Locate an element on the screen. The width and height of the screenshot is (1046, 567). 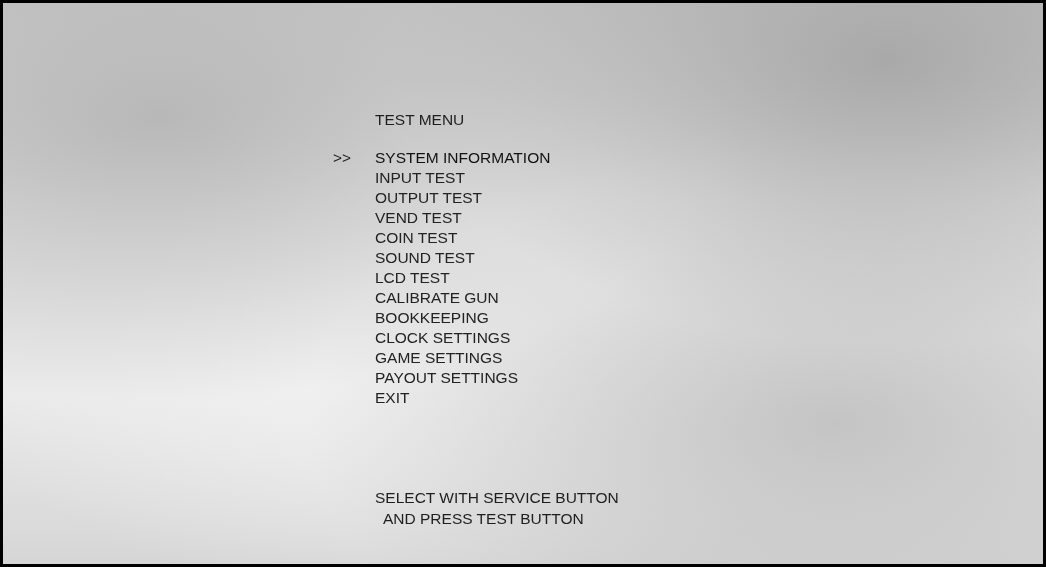
menu-item: GAME SETTINGS is located at coordinates (439, 358).